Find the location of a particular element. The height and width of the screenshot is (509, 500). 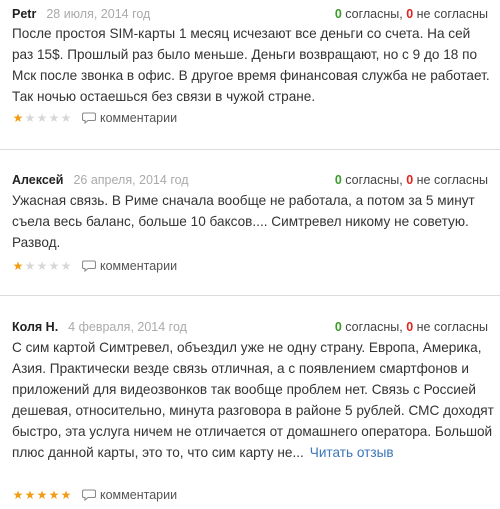

review-author: Алексей is located at coordinates (38, 180).